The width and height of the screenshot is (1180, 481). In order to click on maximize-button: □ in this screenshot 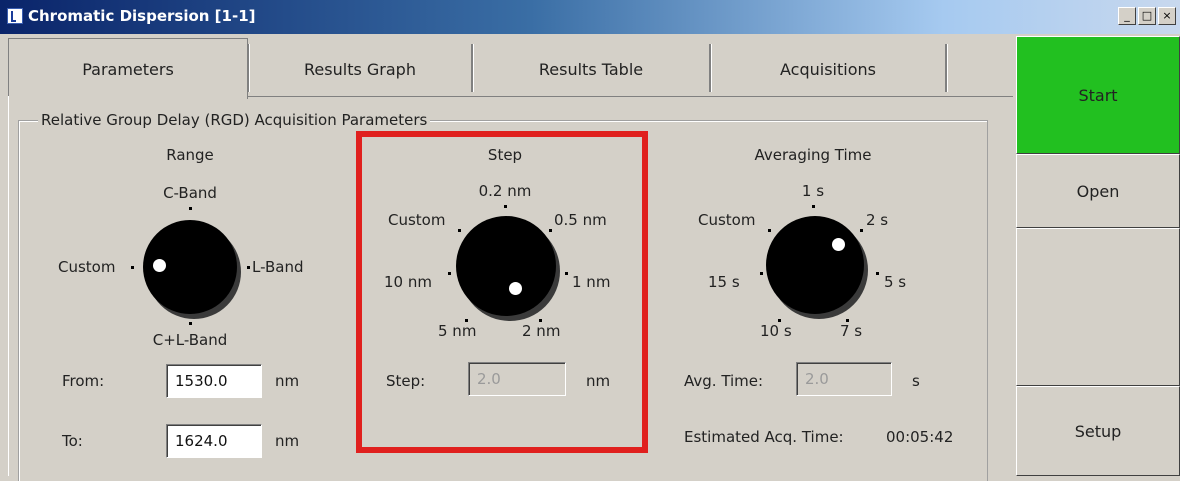, I will do `click(1147, 16)`.